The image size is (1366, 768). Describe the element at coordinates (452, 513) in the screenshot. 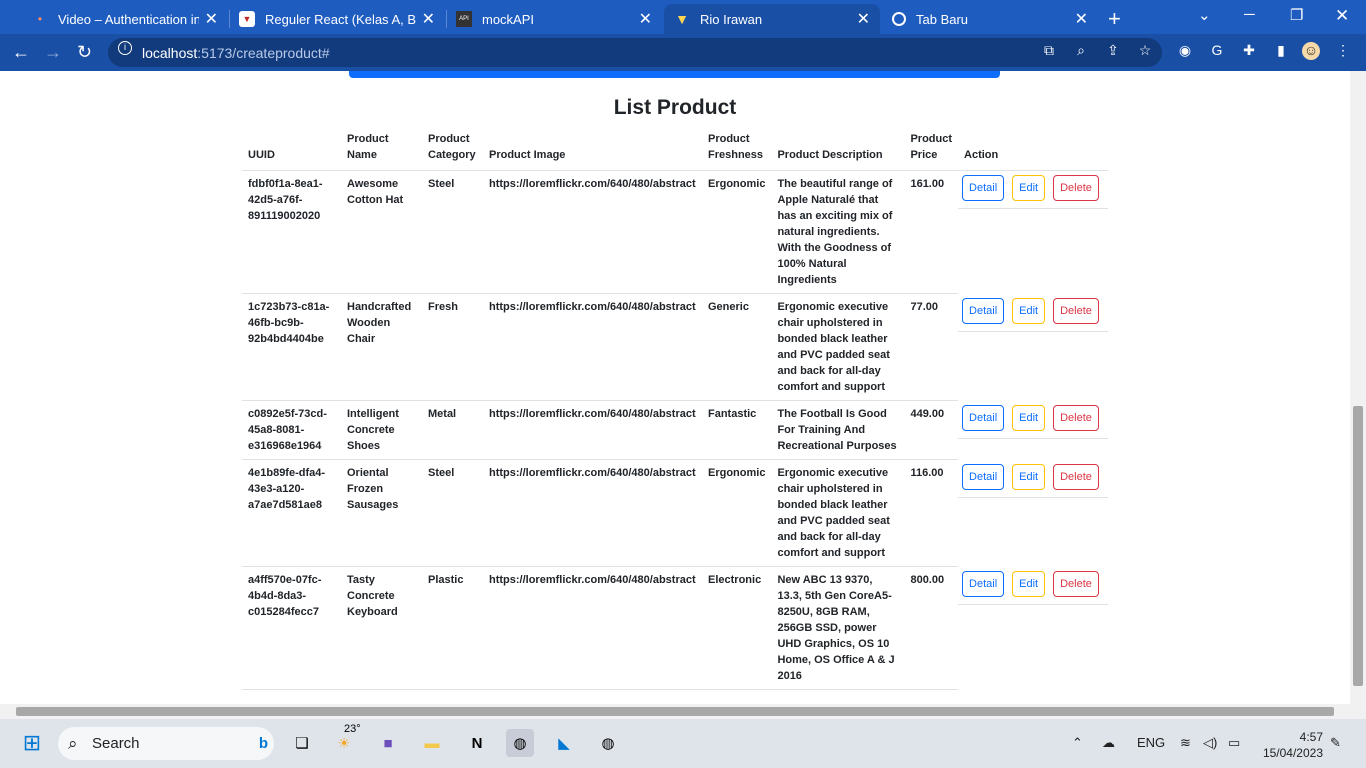

I see `category-cell: Steel` at that location.